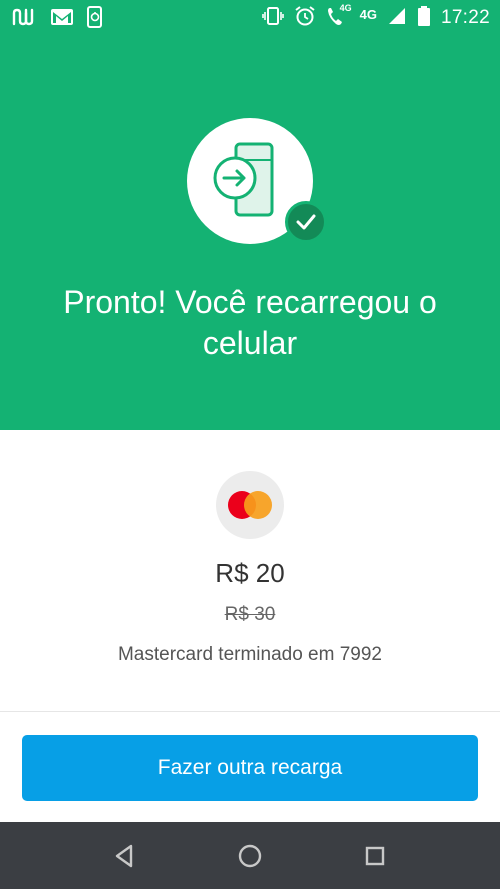 Image resolution: width=500 pixels, height=889 pixels. I want to click on signal-icon, so click(397, 18).